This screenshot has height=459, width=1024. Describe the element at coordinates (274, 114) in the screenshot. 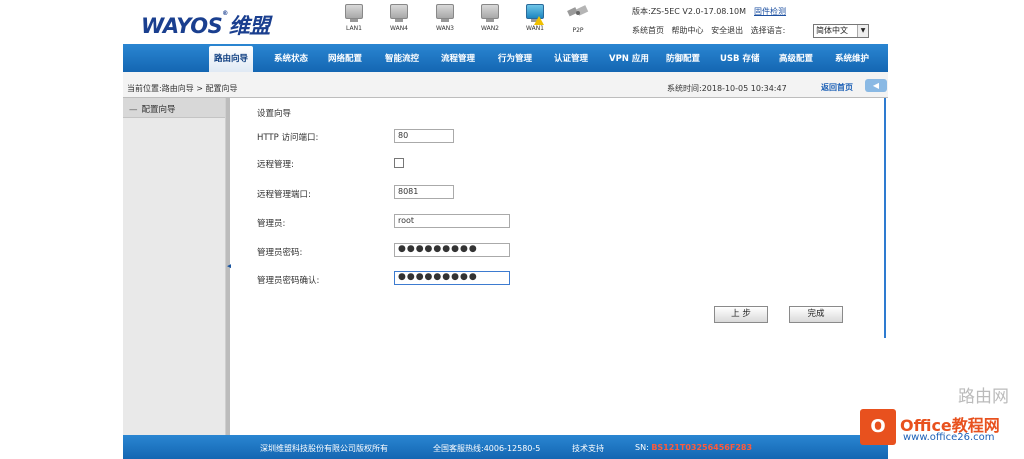

I see `section-title: 设置向导` at that location.